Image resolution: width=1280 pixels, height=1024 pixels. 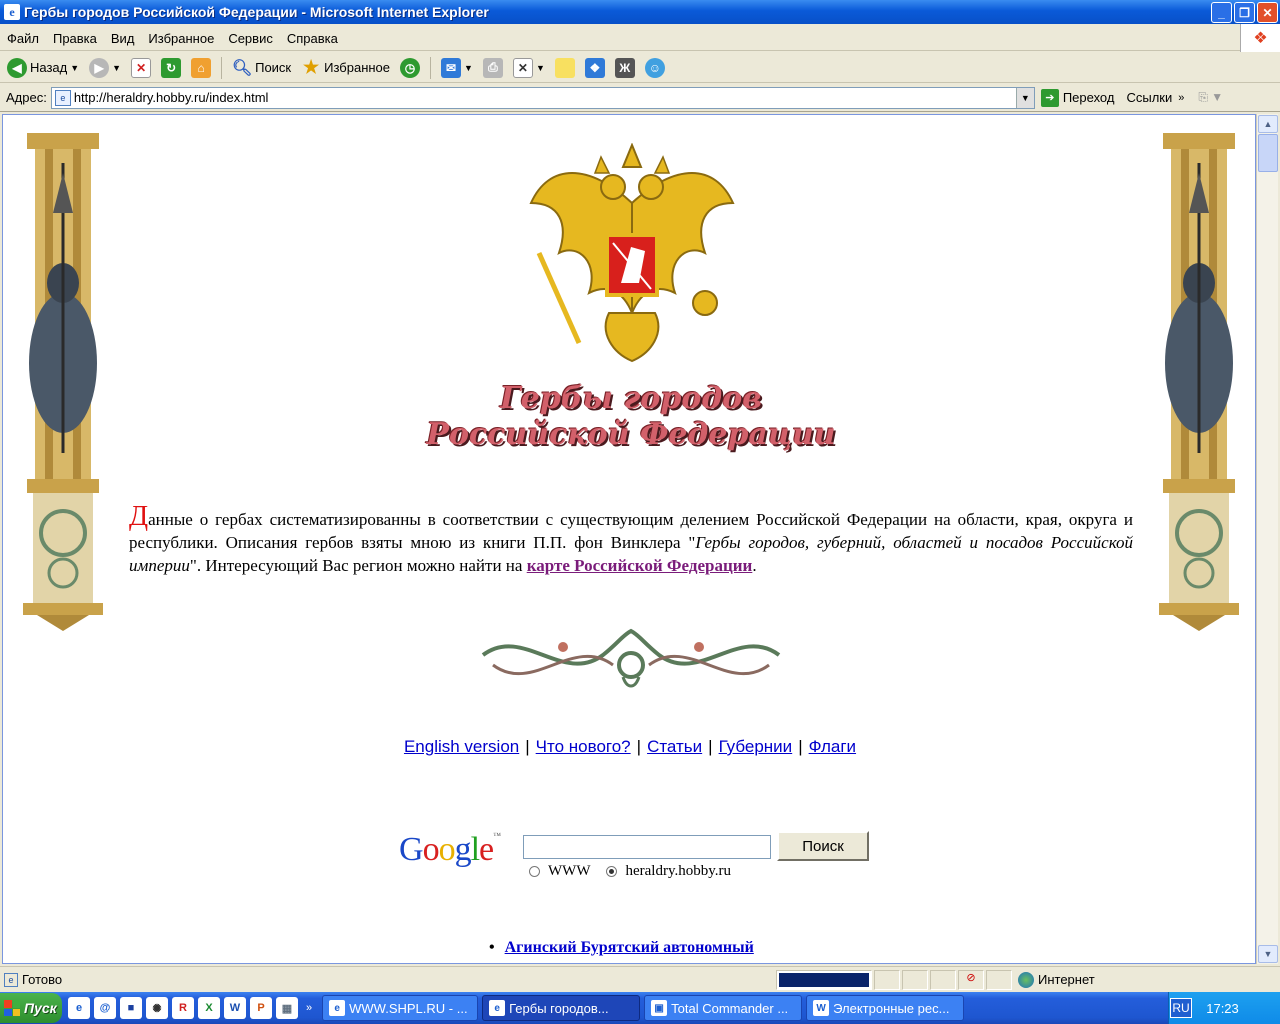 What do you see at coordinates (821, 1008) in the screenshot?
I see `word-task-icon: W` at bounding box center [821, 1008].